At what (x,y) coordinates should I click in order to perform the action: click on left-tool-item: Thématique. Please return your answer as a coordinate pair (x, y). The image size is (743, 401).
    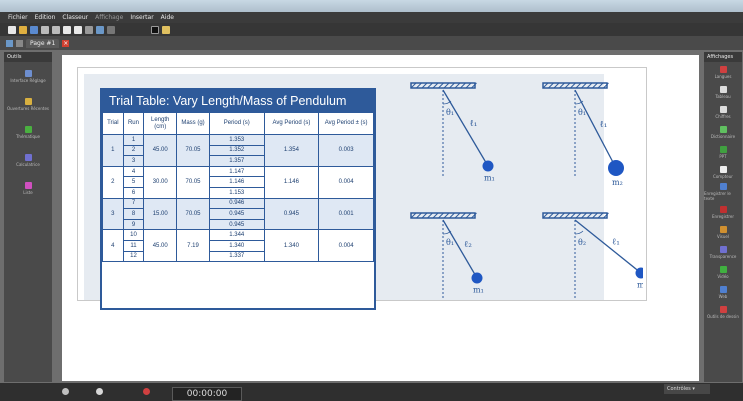
    Looking at the image, I should click on (28, 132).